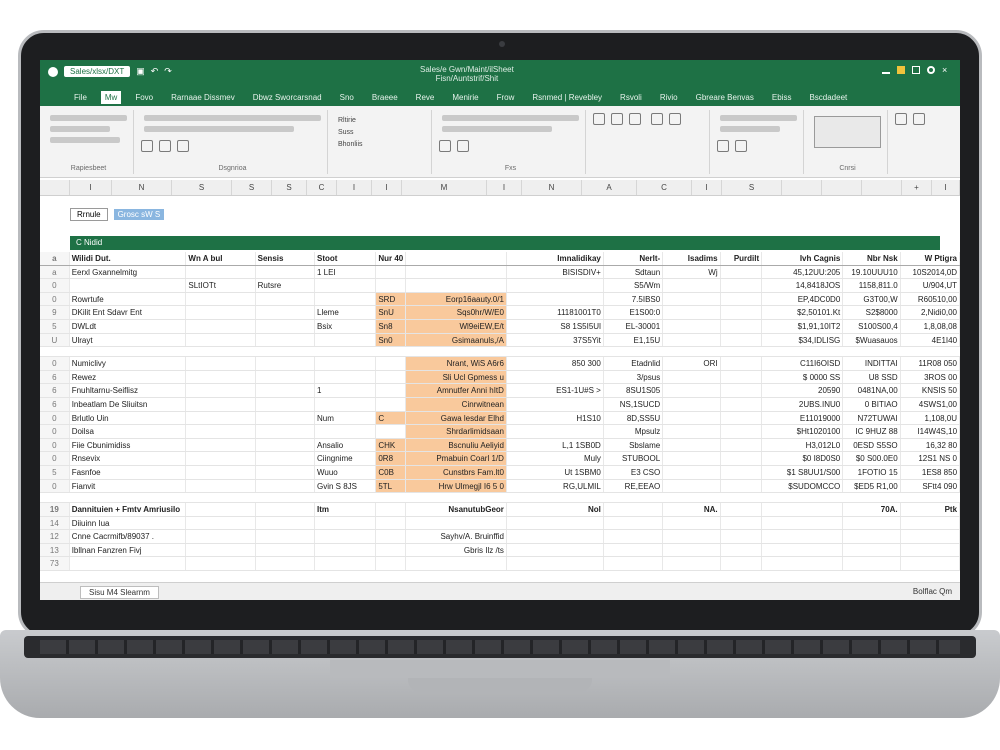 This screenshot has height=750, width=1000. I want to click on row-number: U, so click(55, 340).